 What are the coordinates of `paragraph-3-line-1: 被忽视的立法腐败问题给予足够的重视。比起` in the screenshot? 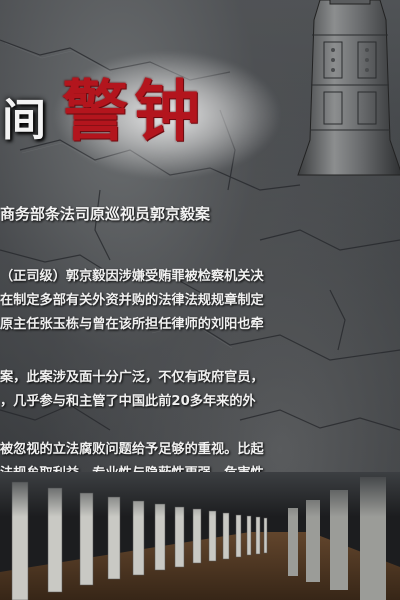 It's located at (132, 449).